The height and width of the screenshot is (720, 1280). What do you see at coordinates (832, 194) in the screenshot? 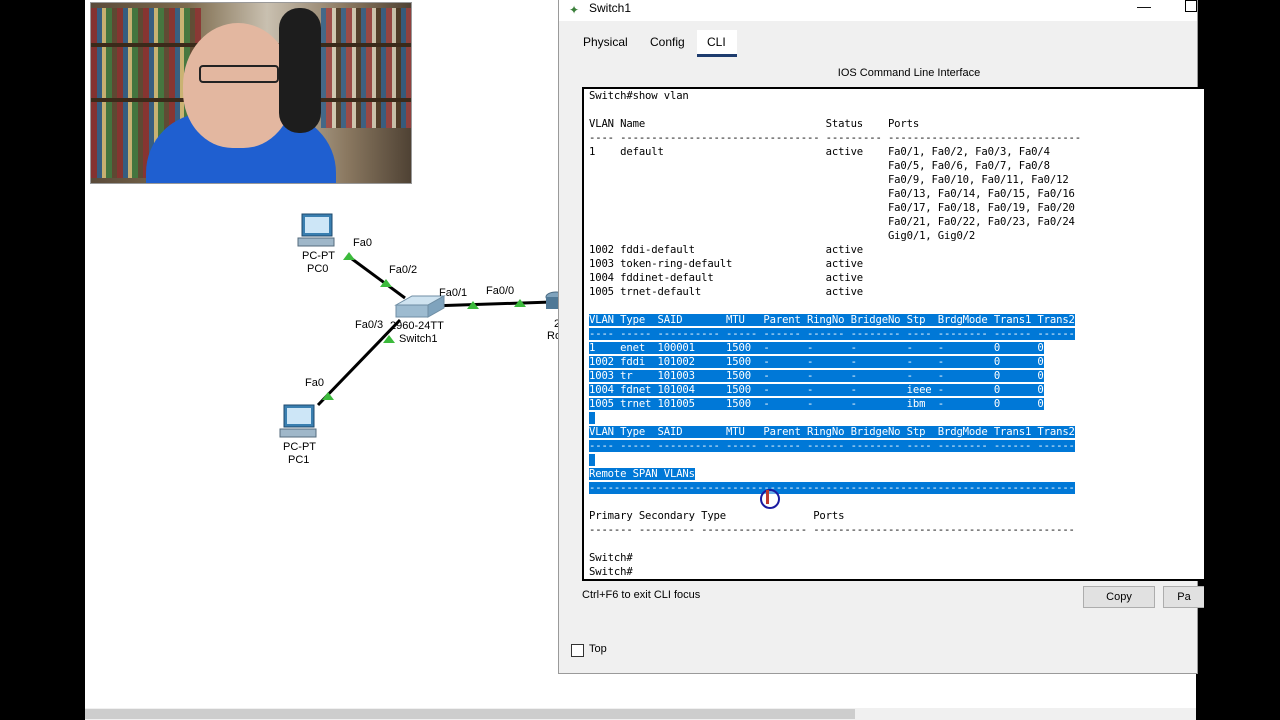
I see `cli-line: Fa0/13, Fa0/14, Fa0/15, Fa0/16` at bounding box center [832, 194].